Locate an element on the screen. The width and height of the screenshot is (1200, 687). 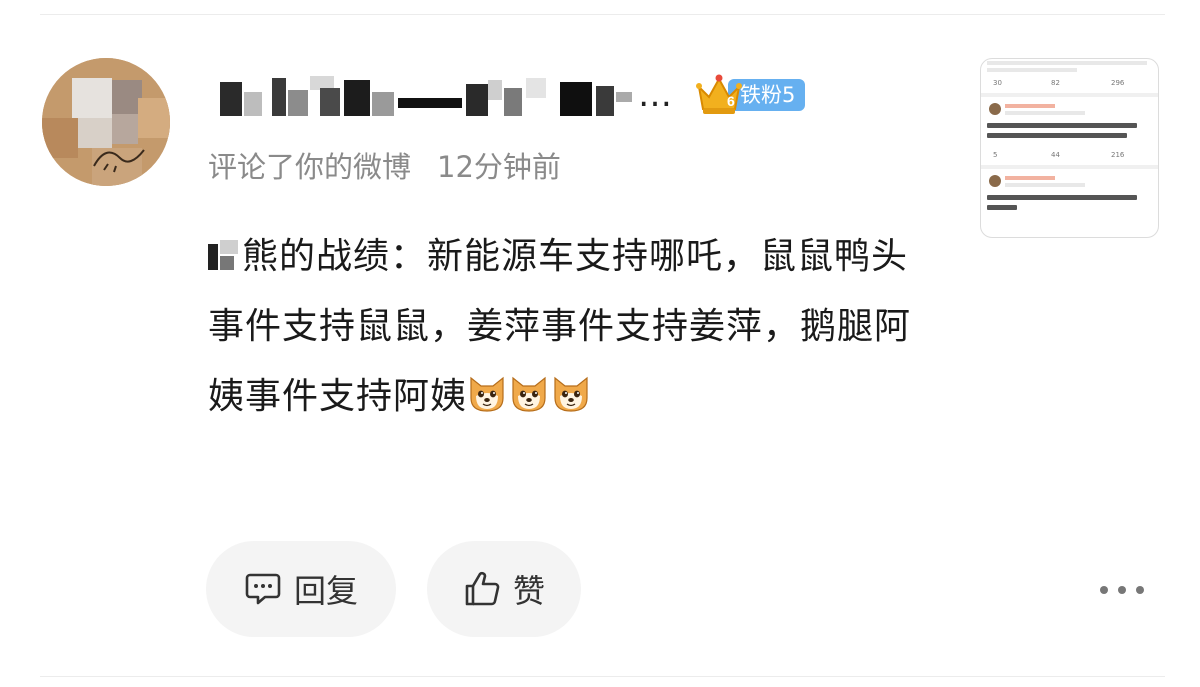
avatar is located at coordinates (106, 122).